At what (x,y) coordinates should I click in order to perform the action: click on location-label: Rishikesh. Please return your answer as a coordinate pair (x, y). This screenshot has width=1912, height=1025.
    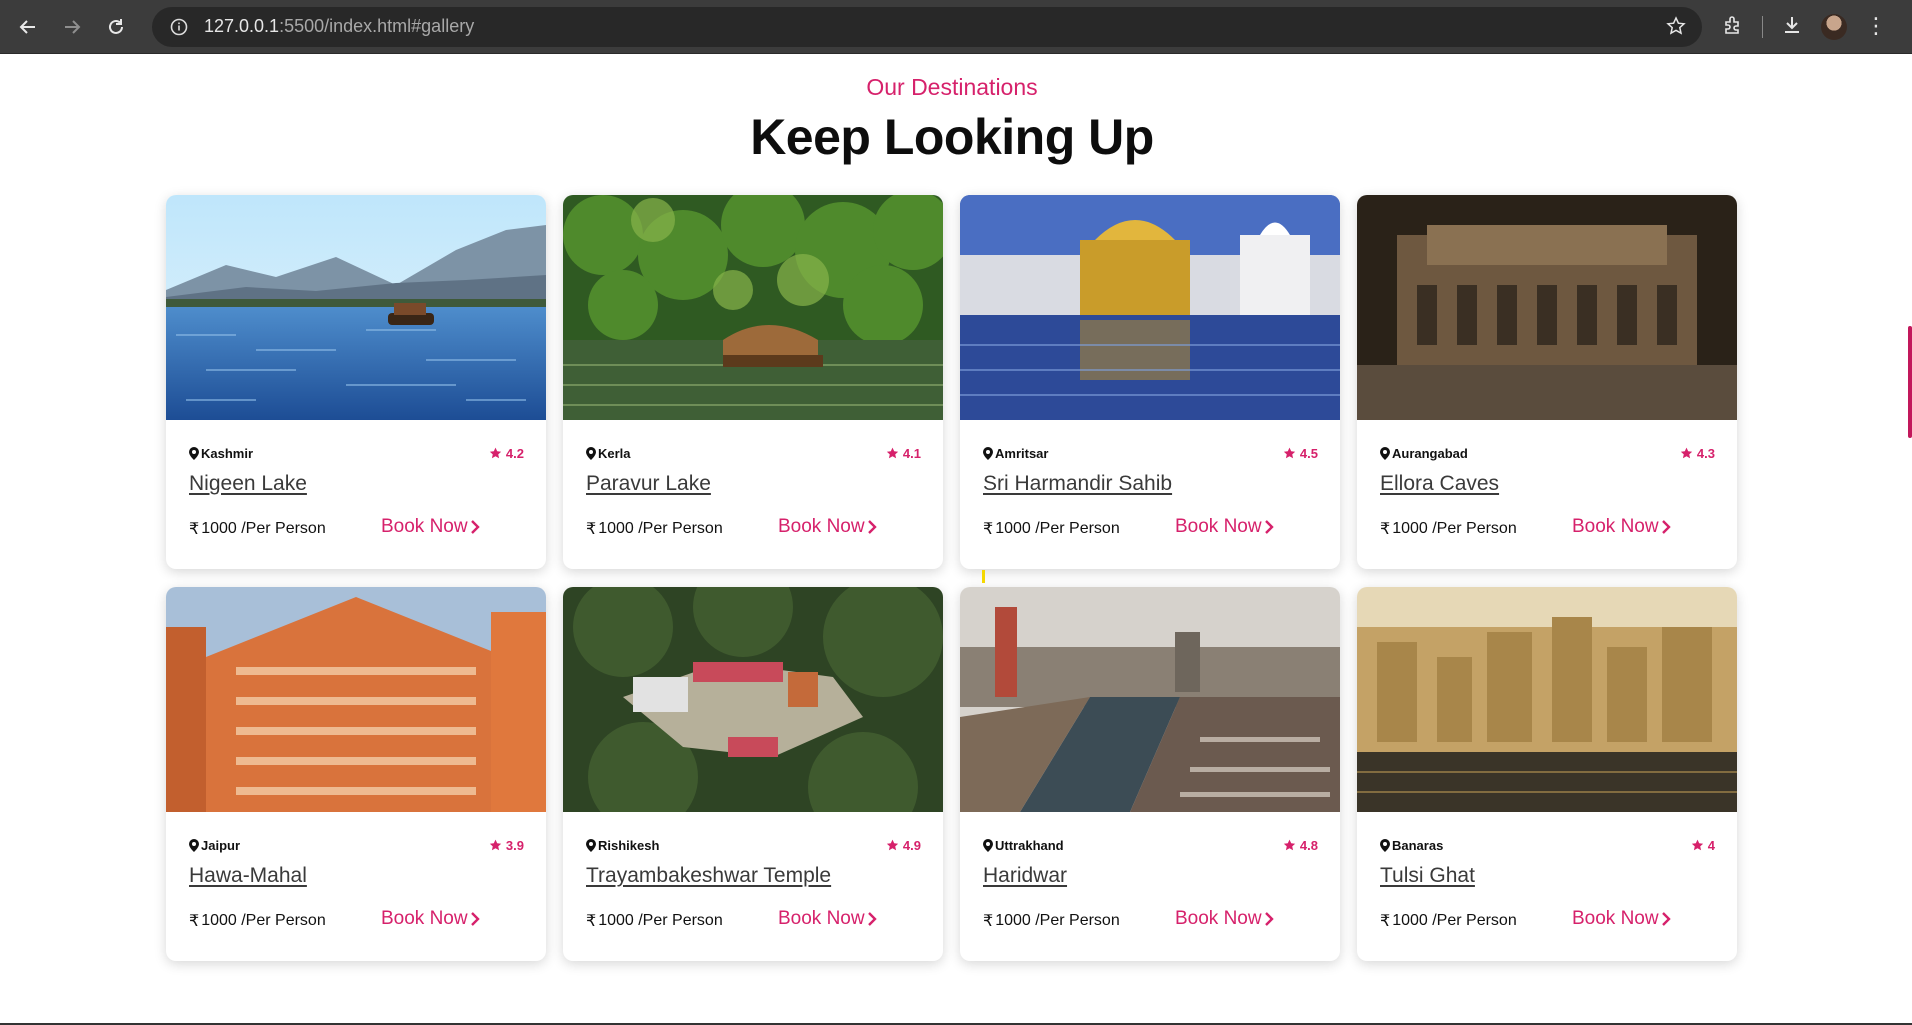
    Looking at the image, I should click on (622, 845).